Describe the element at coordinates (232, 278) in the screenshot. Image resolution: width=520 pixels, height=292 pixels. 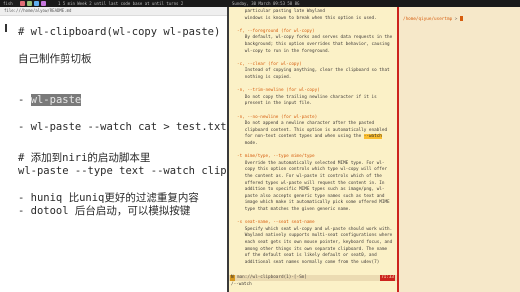
I see `mode-indicator: N` at that location.